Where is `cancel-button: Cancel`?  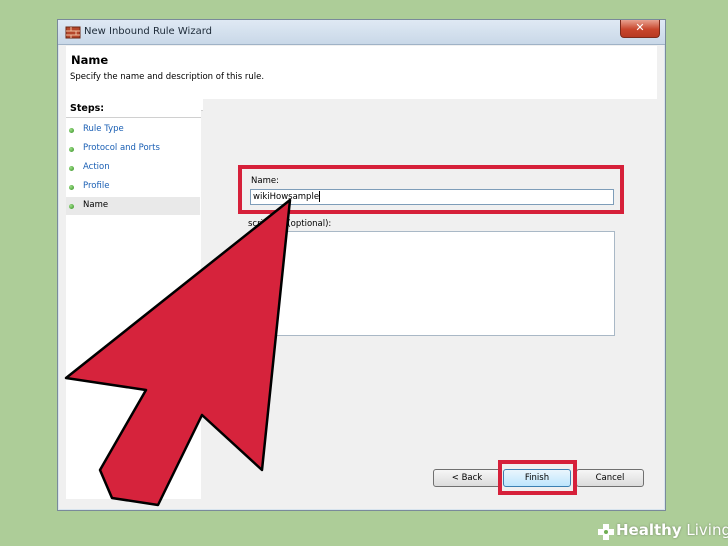 cancel-button: Cancel is located at coordinates (610, 478).